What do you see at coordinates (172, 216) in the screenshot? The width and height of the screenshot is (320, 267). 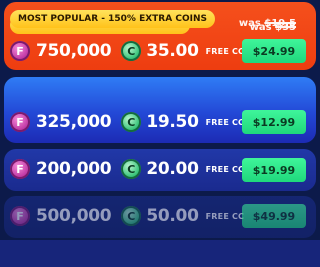 I see `cc-value: 50.00` at bounding box center [172, 216].